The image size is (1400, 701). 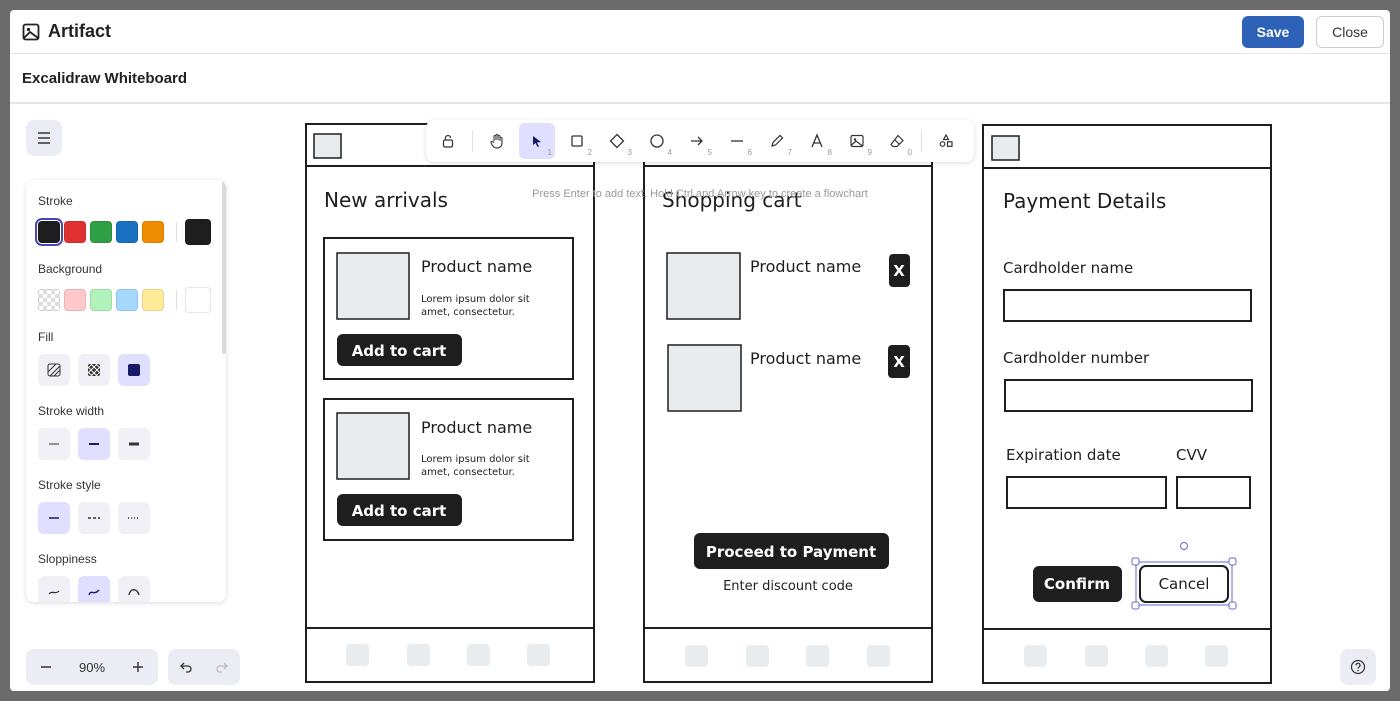 What do you see at coordinates (829, 152) in the screenshot?
I see `text-shortcut: 8` at bounding box center [829, 152].